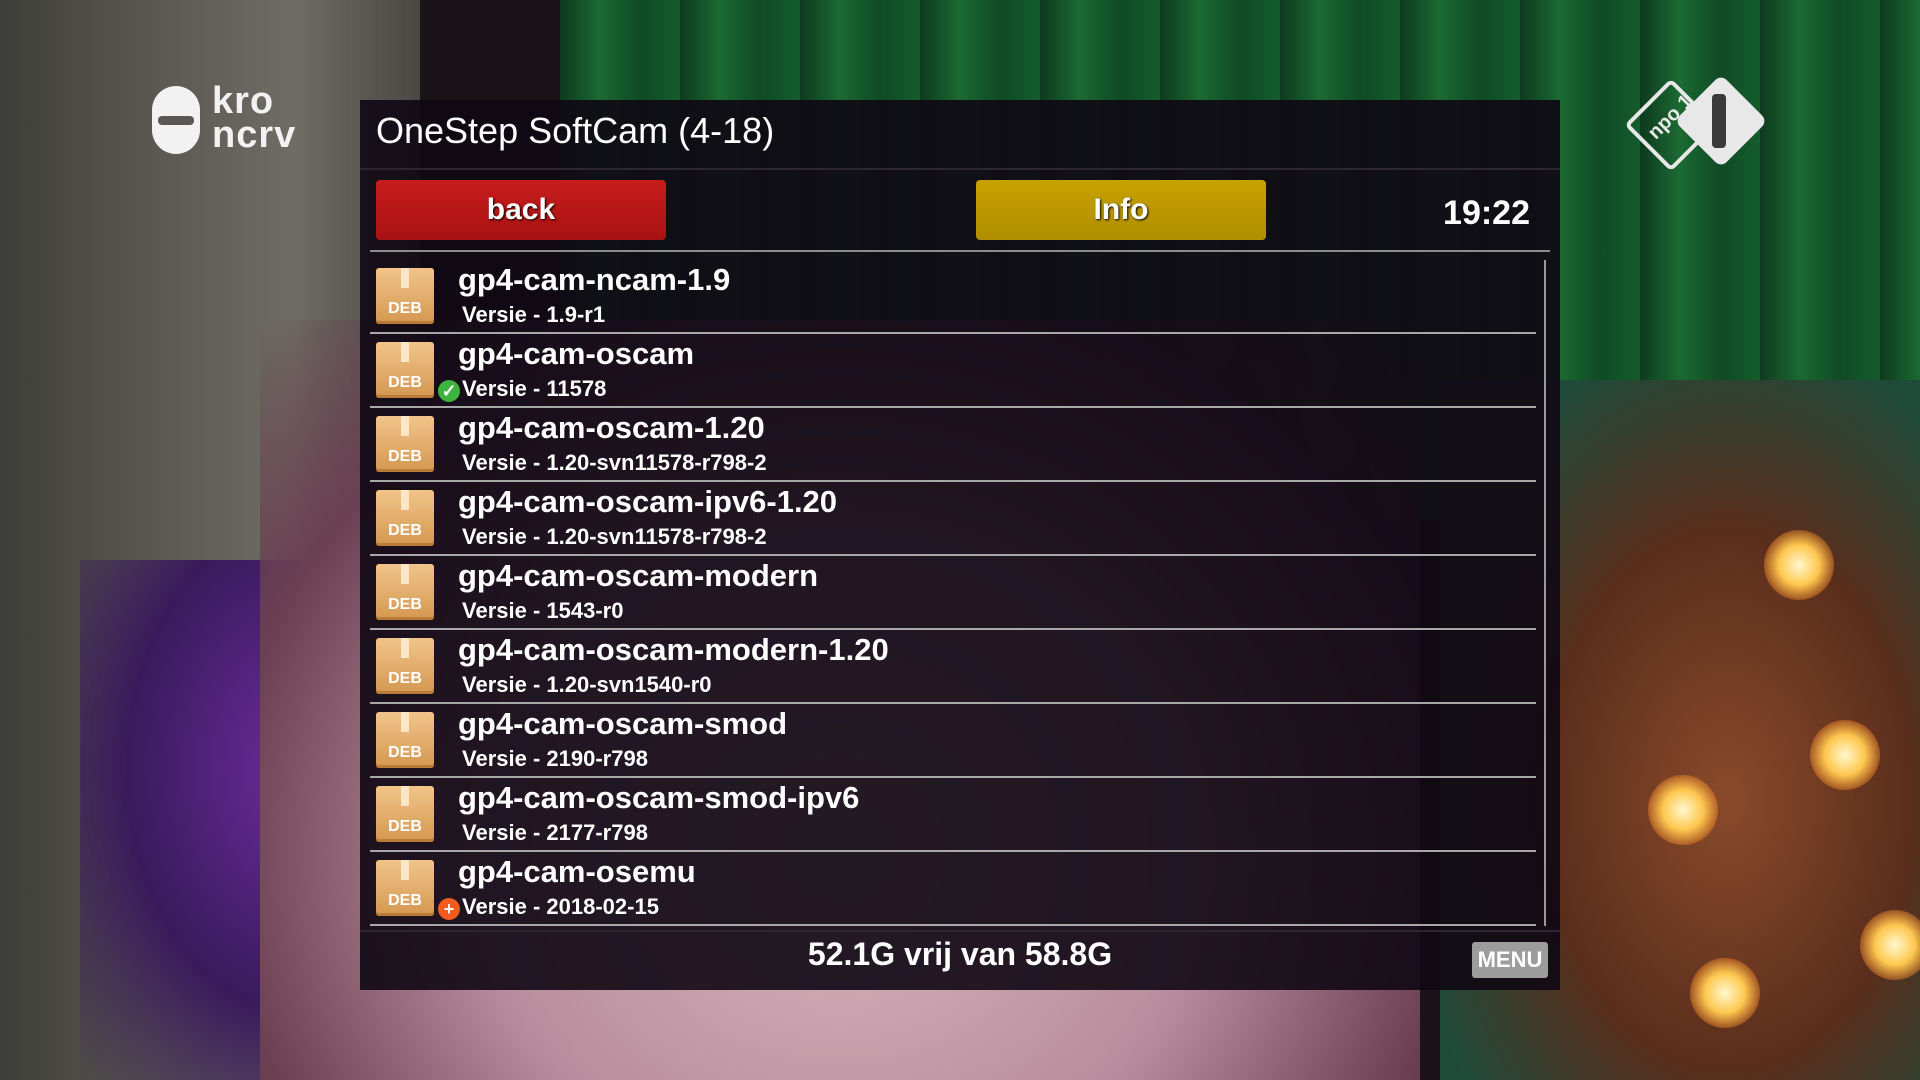 This screenshot has height=1080, width=1920. Describe the element at coordinates (555, 832) in the screenshot. I see `package-version: Versie - 2177-r798` at that location.